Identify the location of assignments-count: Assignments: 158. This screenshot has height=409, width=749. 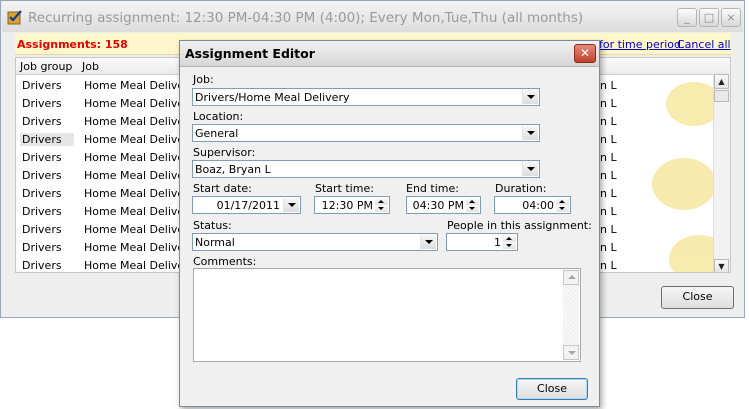
(72, 44).